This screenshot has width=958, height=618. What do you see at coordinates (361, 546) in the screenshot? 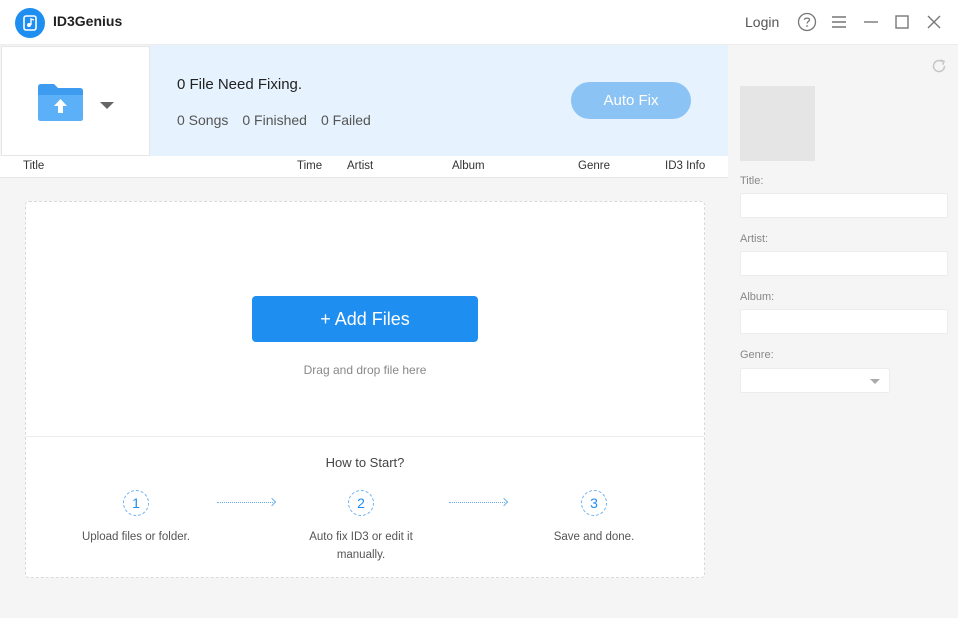
I see `step-2-text: Auto fix ID3 or edit it manually.` at bounding box center [361, 546].